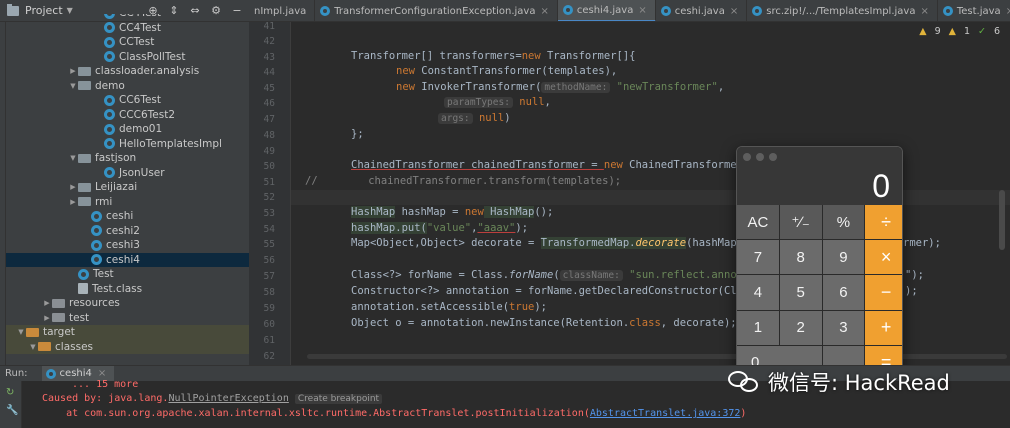 The width and height of the screenshot is (1010, 428). I want to click on project-tree-item: ceshi, so click(127, 216).